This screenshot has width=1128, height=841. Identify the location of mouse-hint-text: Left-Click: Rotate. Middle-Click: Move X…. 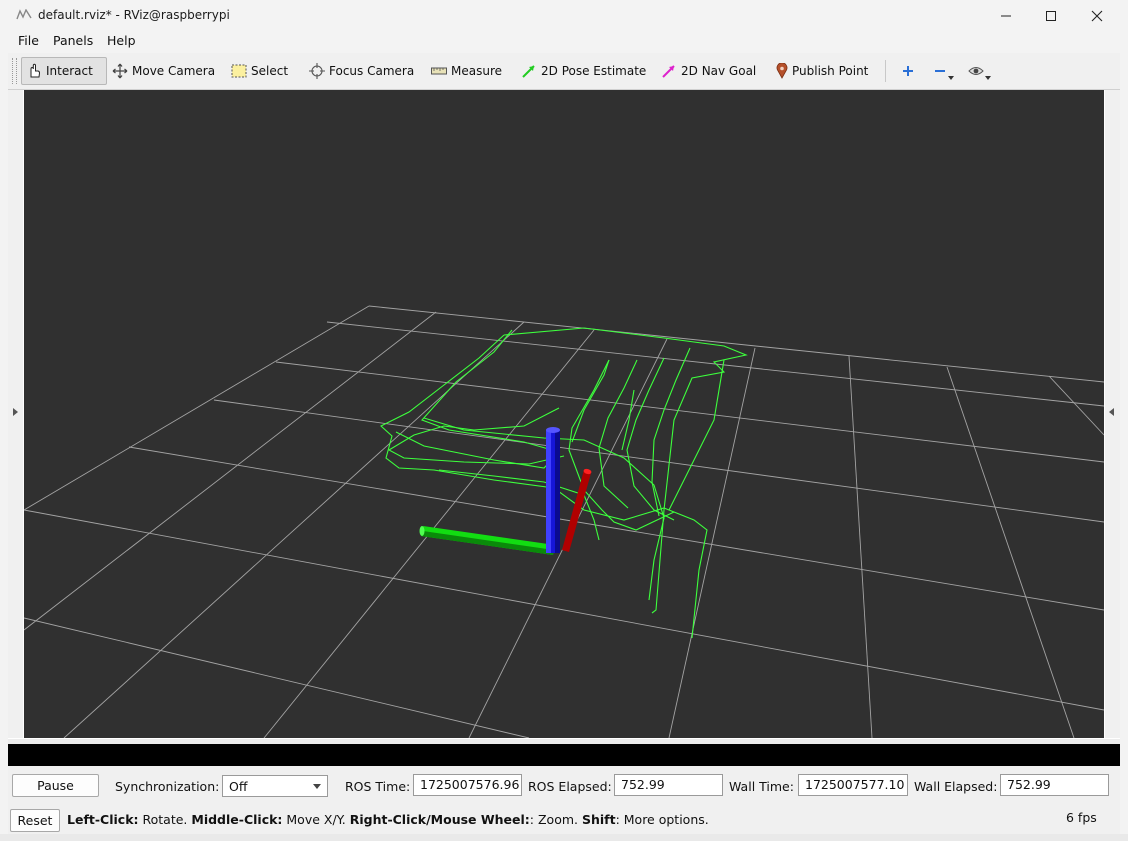
(388, 819).